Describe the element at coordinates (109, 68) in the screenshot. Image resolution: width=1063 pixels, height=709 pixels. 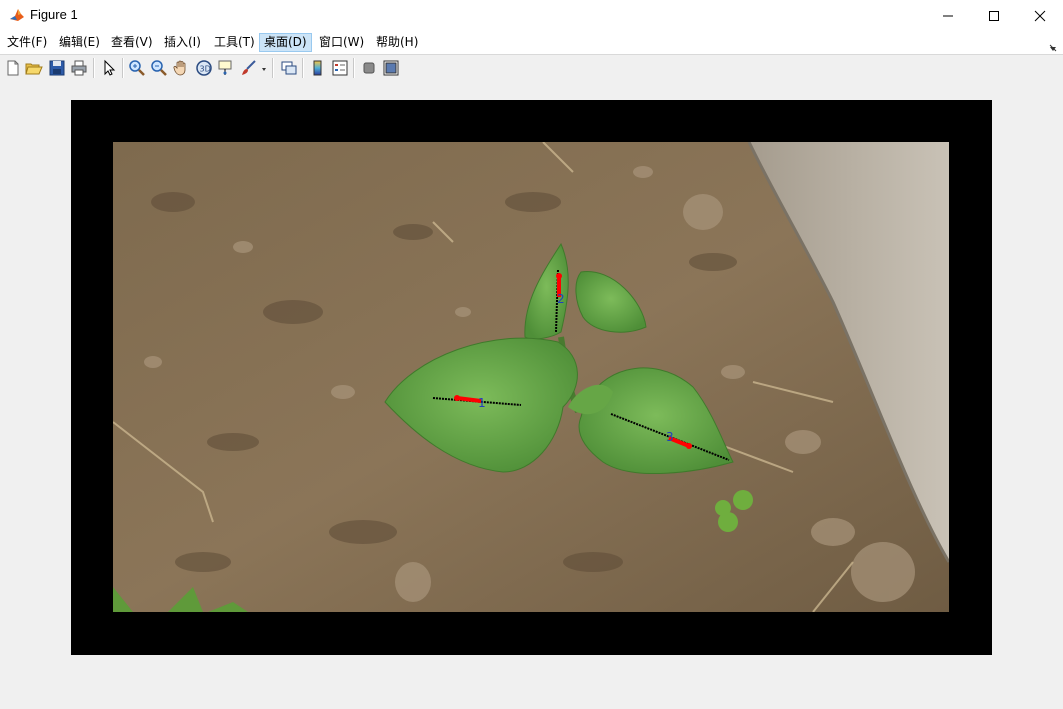
I see `select-arrow-icon` at that location.